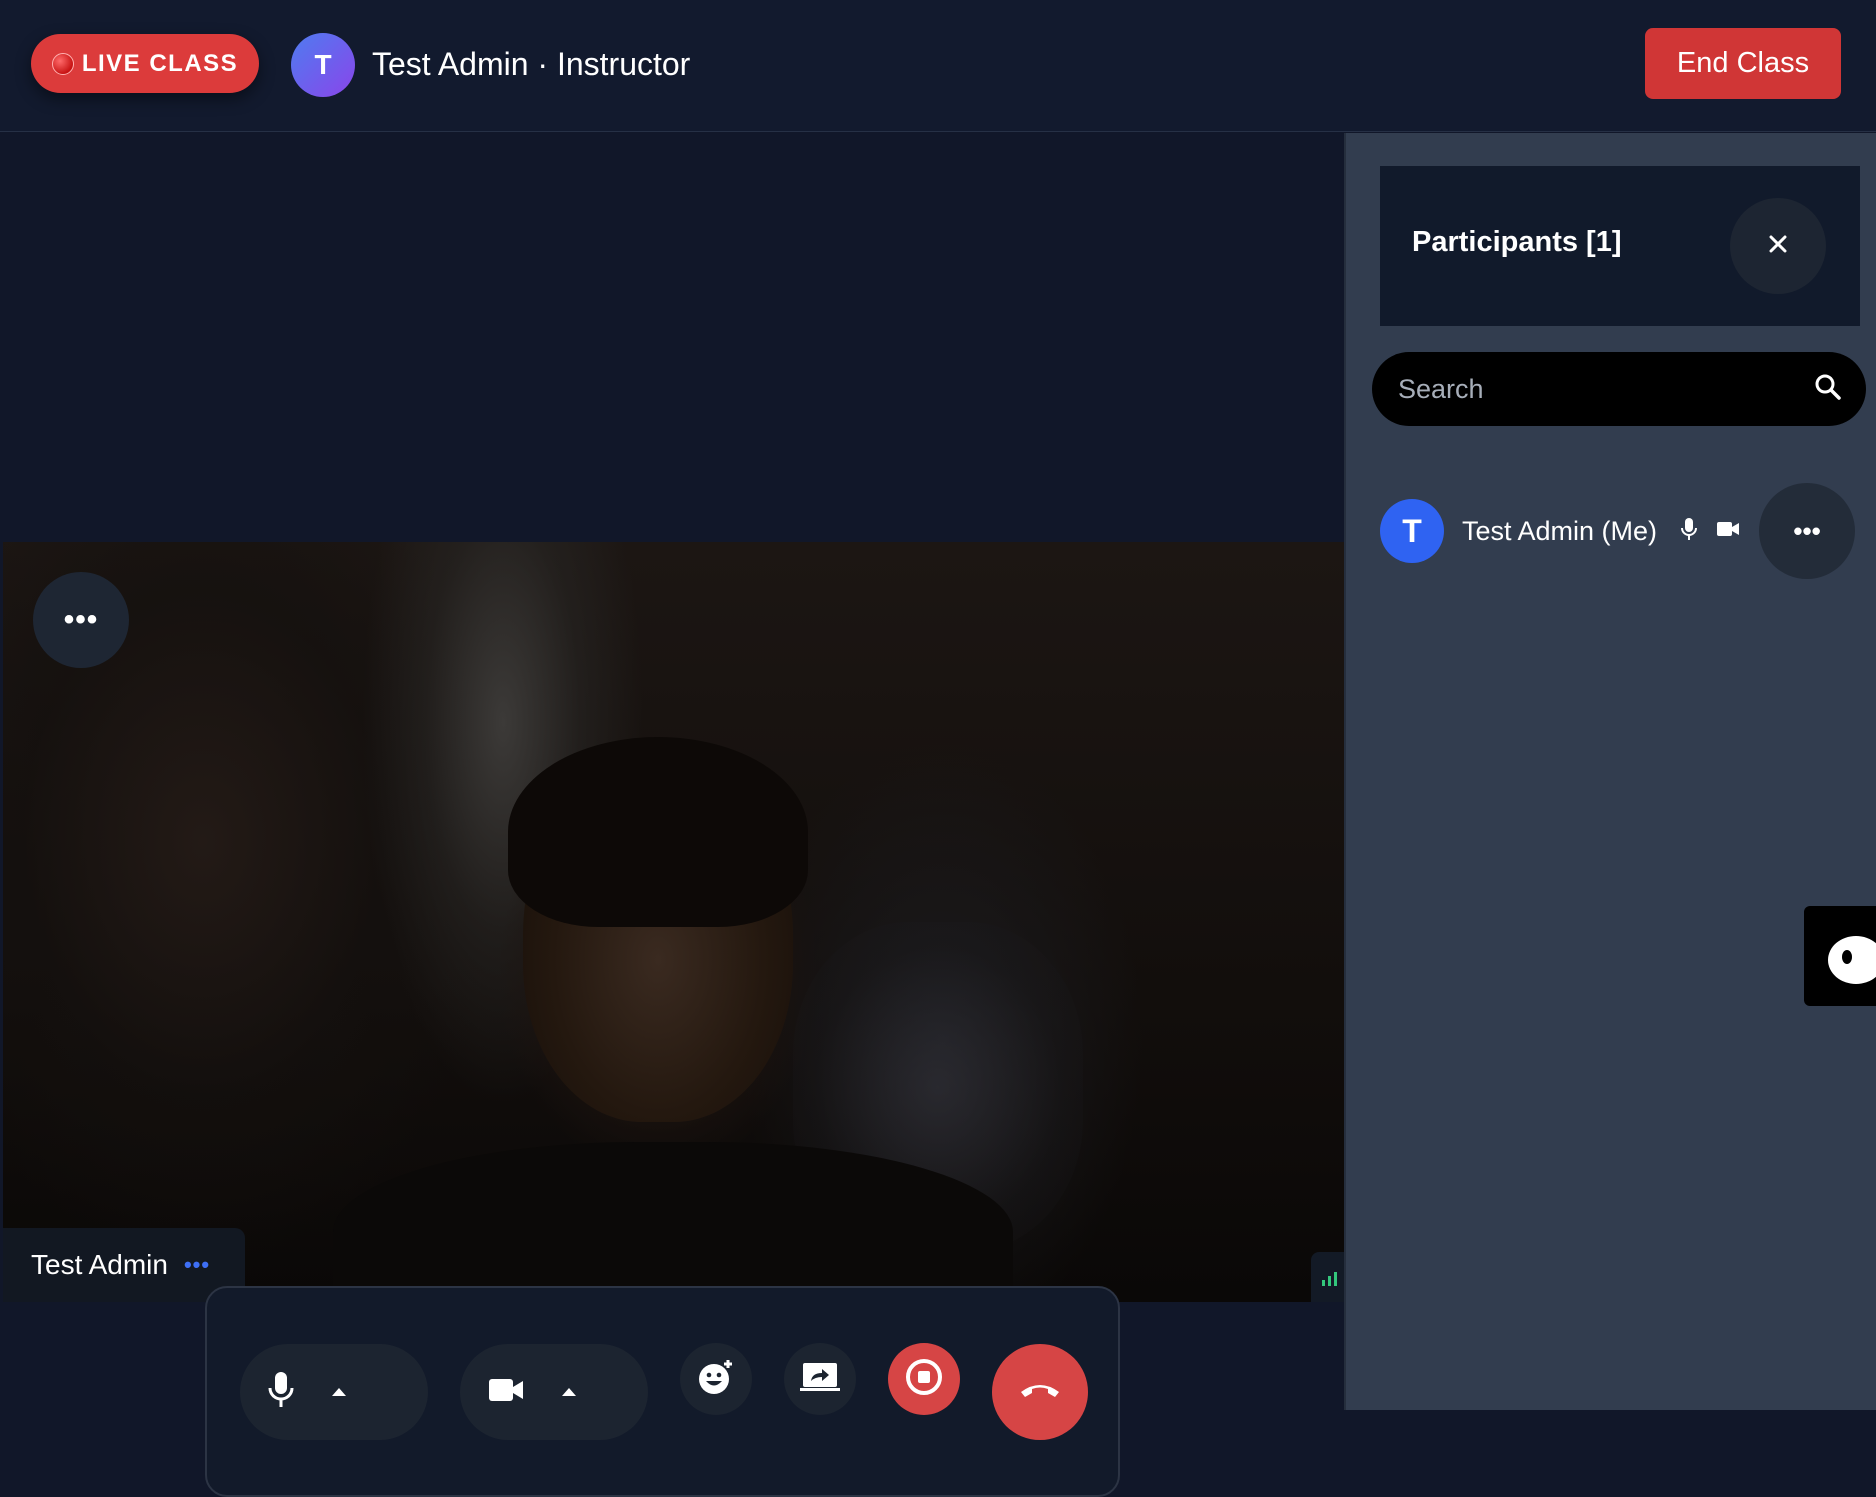 This screenshot has width=1876, height=1497. I want to click on meeting-controls, so click(662, 1391).